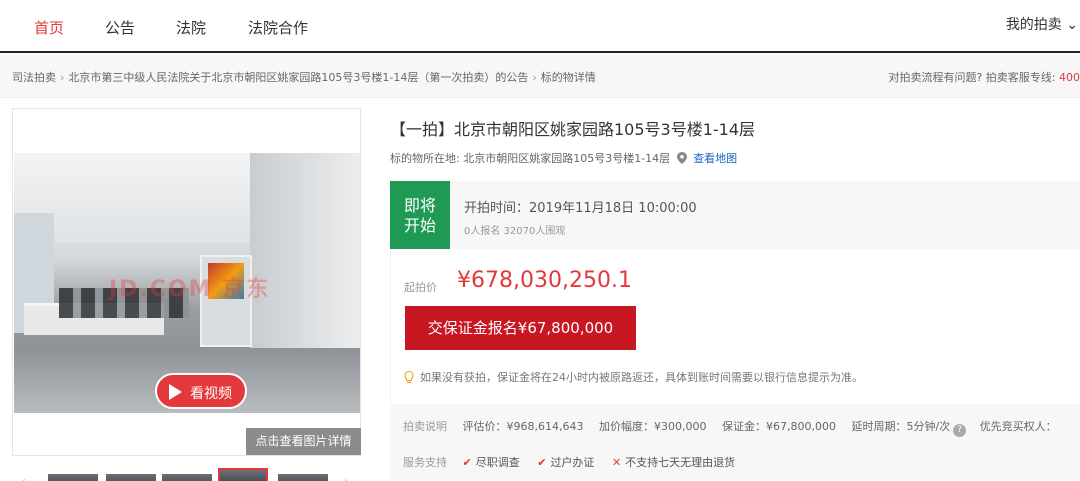 The image size is (1080, 481). What do you see at coordinates (715, 158) in the screenshot?
I see `view-map-link: 查看地图` at bounding box center [715, 158].